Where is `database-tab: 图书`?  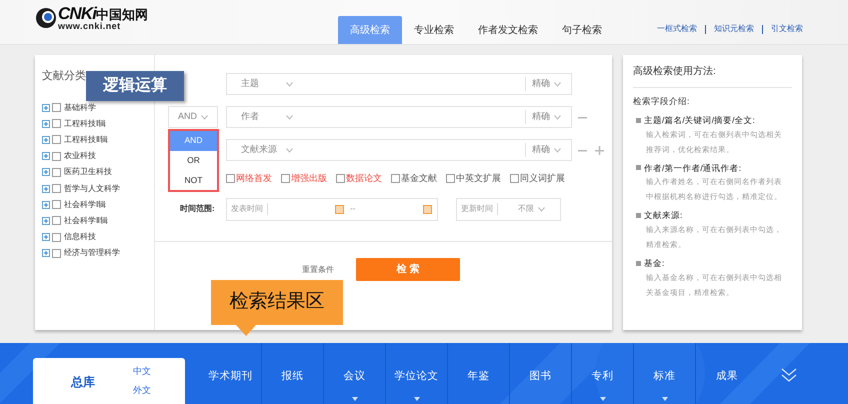
database-tab: 图书 is located at coordinates (541, 373).